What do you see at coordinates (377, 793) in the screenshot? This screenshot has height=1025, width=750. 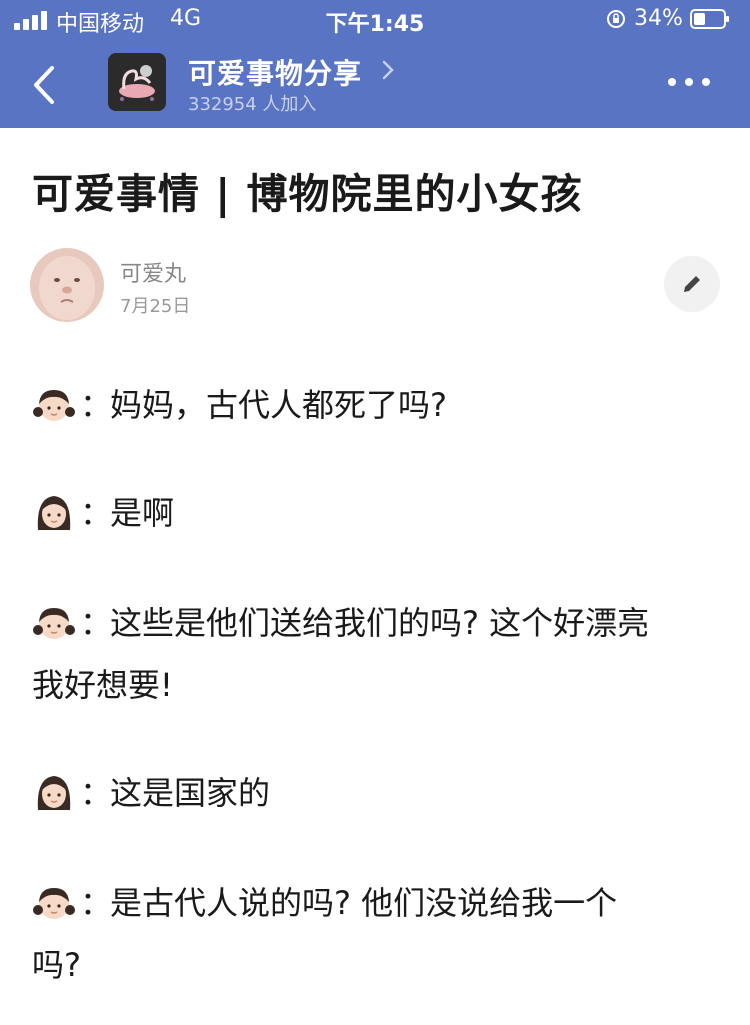 I see `dialogue-line: ：这是国家的` at bounding box center [377, 793].